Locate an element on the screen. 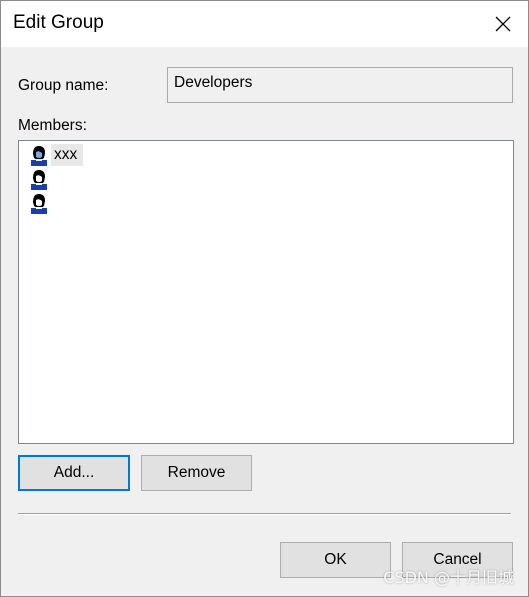  members-label: Members: is located at coordinates (52, 125).